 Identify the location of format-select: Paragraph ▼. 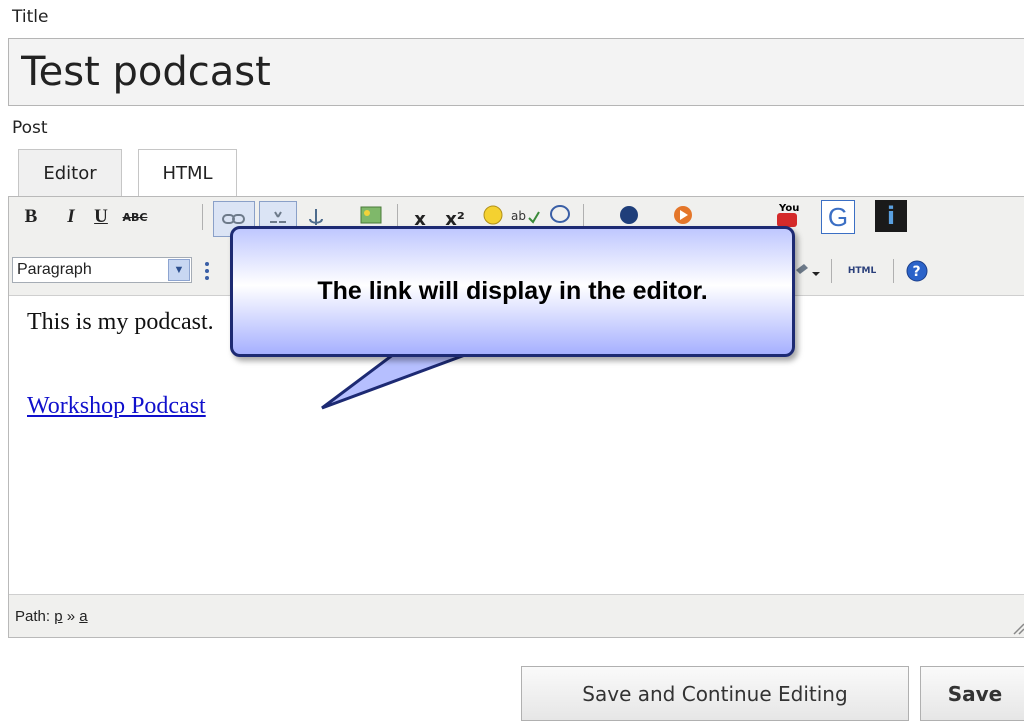
(102, 270).